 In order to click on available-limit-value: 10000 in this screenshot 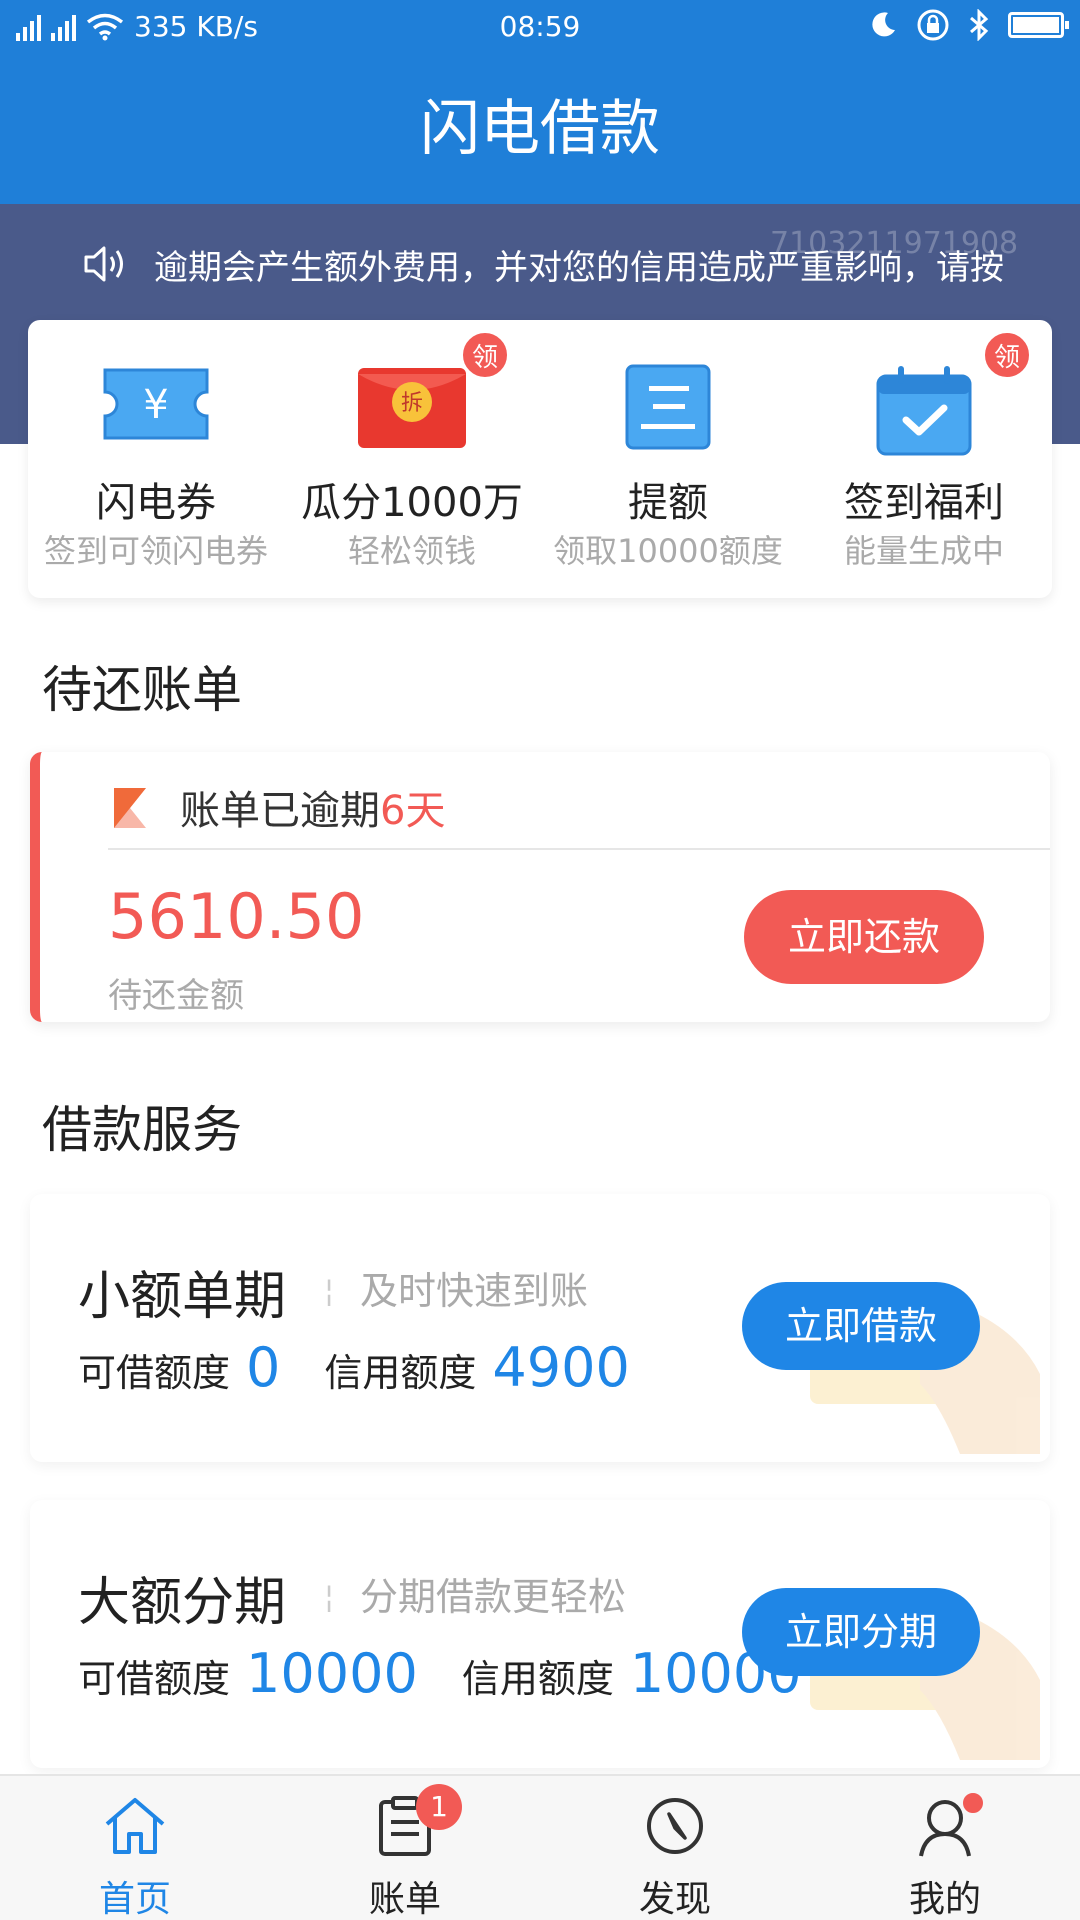, I will do `click(332, 1673)`.